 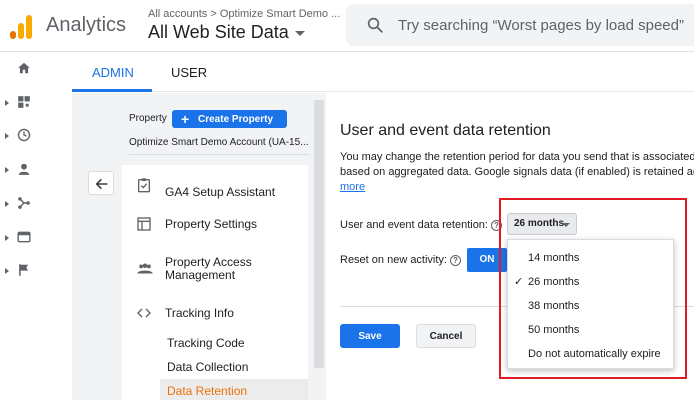 I want to click on menu-item-property-access: Property Access Management, so click(x=215, y=270).